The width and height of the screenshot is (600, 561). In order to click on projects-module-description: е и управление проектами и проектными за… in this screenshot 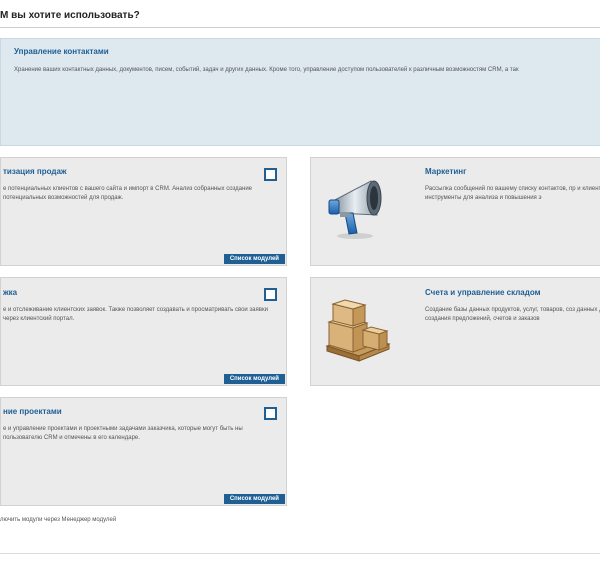, I will do `click(123, 433)`.